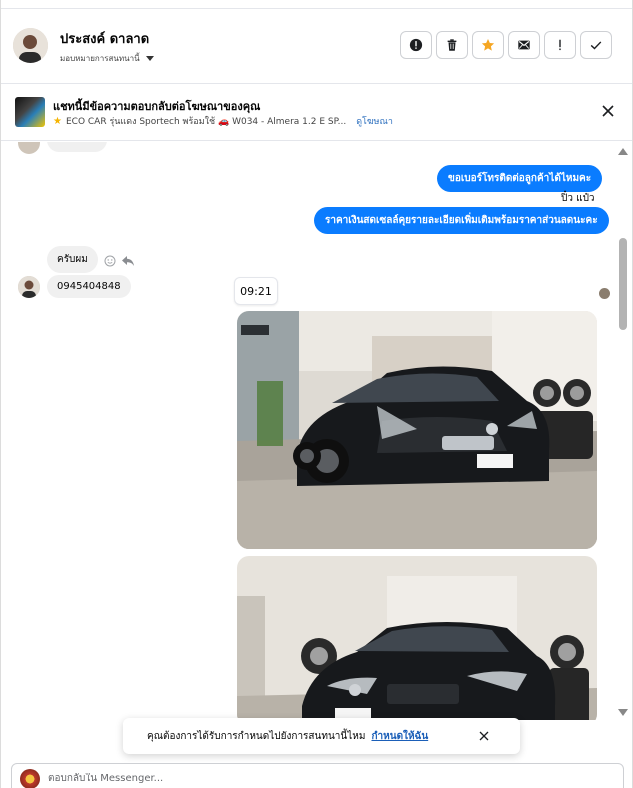 This screenshot has height=788, width=633. What do you see at coordinates (100, 58) in the screenshot?
I see `assign-label: มอบหมายการสนทนานี้` at bounding box center [100, 58].